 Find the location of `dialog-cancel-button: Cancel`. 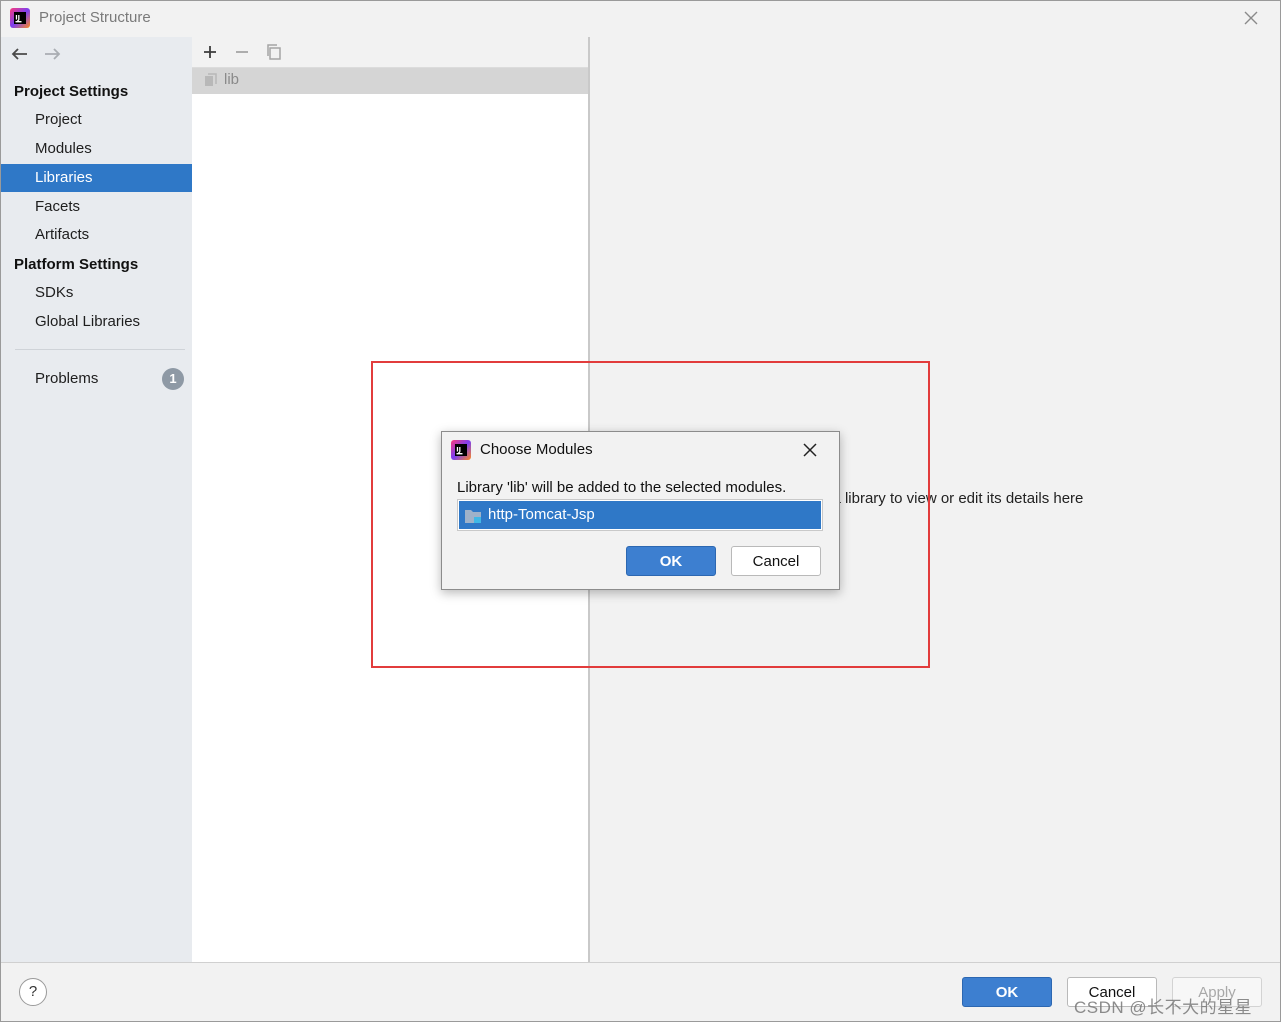

dialog-cancel-button: Cancel is located at coordinates (776, 561).